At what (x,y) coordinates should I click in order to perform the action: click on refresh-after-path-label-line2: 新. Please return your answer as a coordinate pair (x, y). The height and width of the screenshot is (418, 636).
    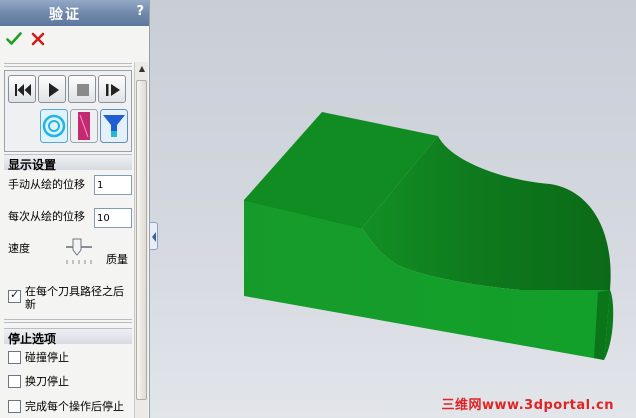
    Looking at the image, I should click on (30, 304).